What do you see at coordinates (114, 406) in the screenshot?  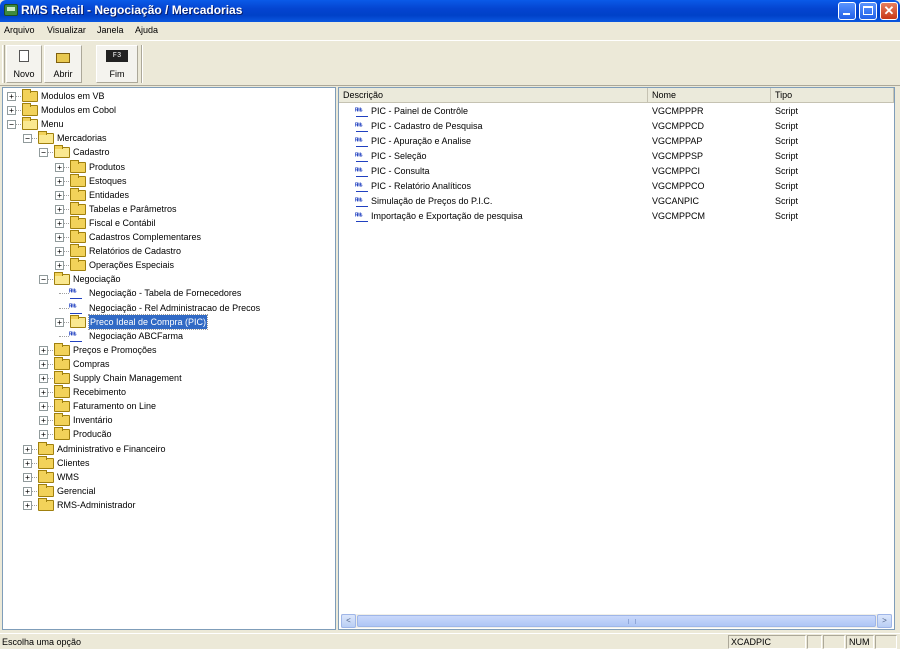 I see `tree-node-label: Faturamento on Line` at bounding box center [114, 406].